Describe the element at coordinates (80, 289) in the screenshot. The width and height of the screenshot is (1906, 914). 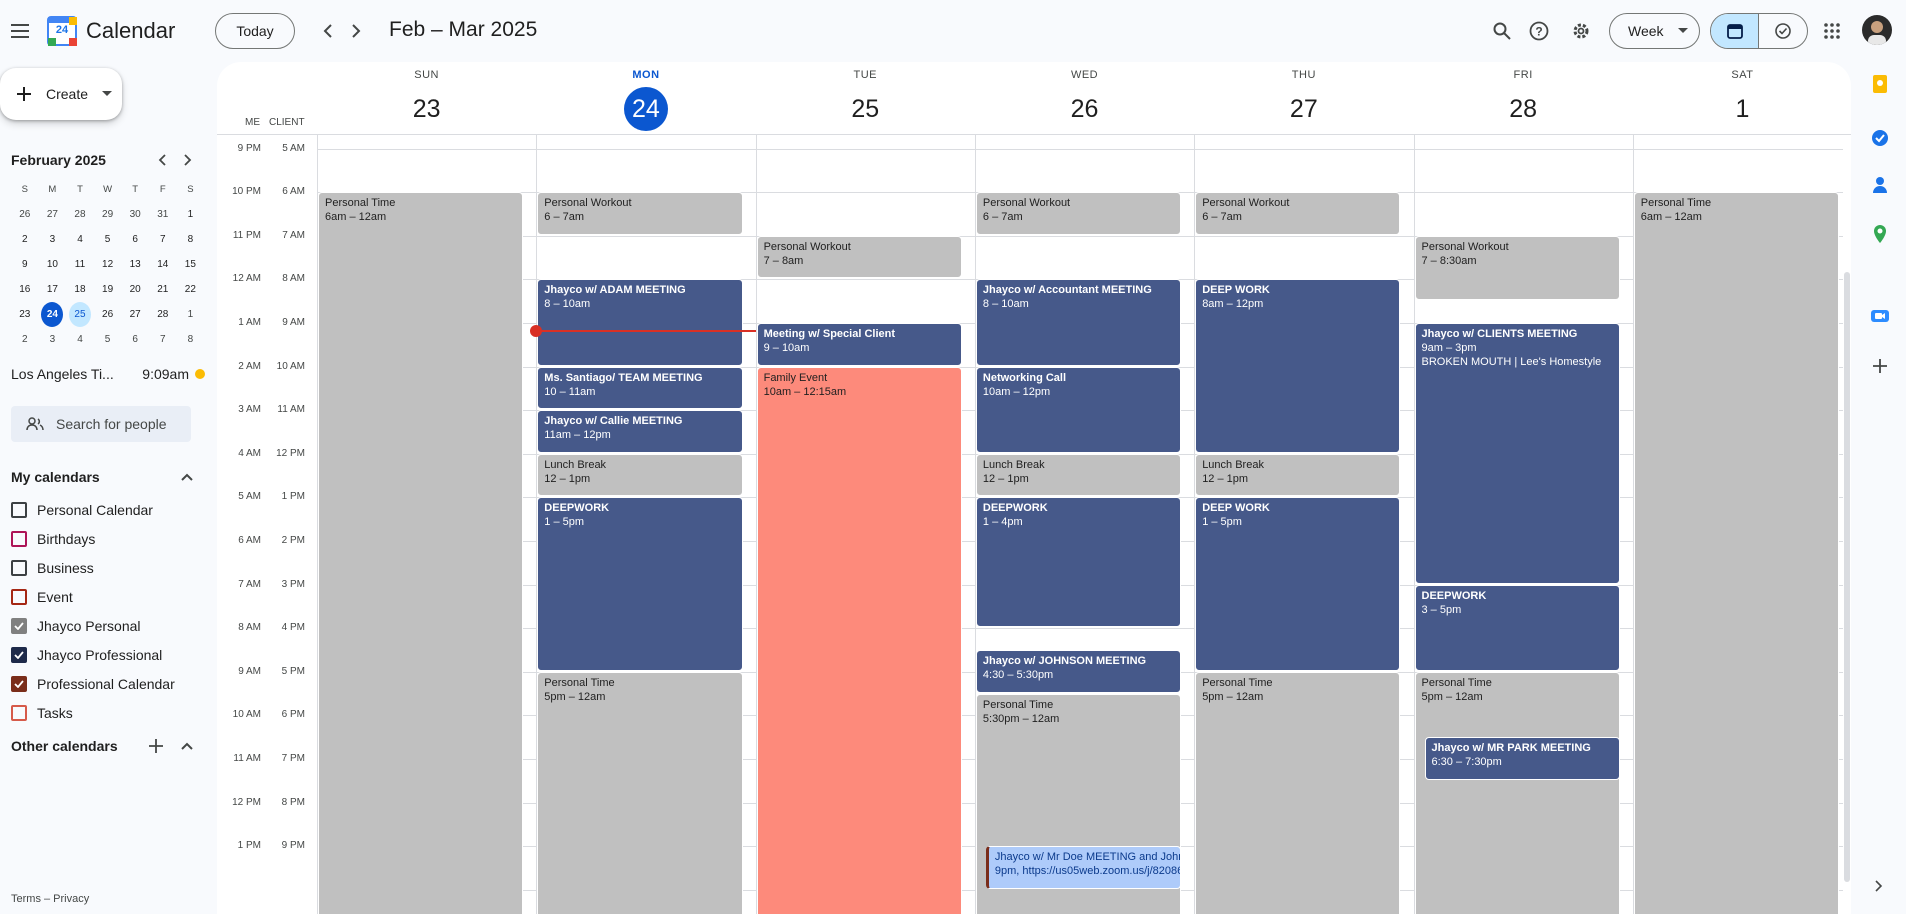
I see `mini-day: 18` at that location.